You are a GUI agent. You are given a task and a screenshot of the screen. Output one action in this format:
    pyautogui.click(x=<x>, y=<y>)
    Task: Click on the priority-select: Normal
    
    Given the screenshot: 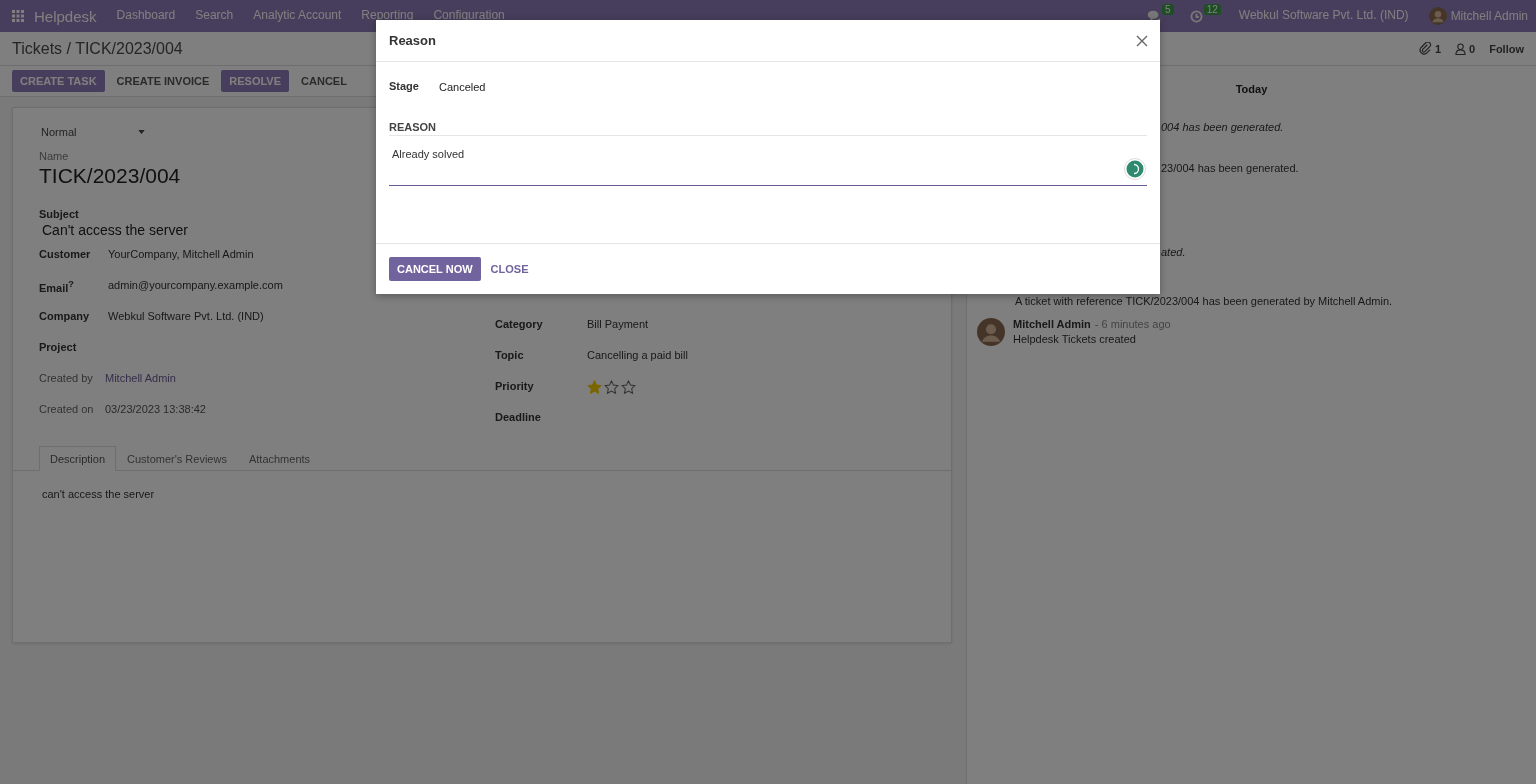 What is the action you would take?
    pyautogui.click(x=93, y=132)
    